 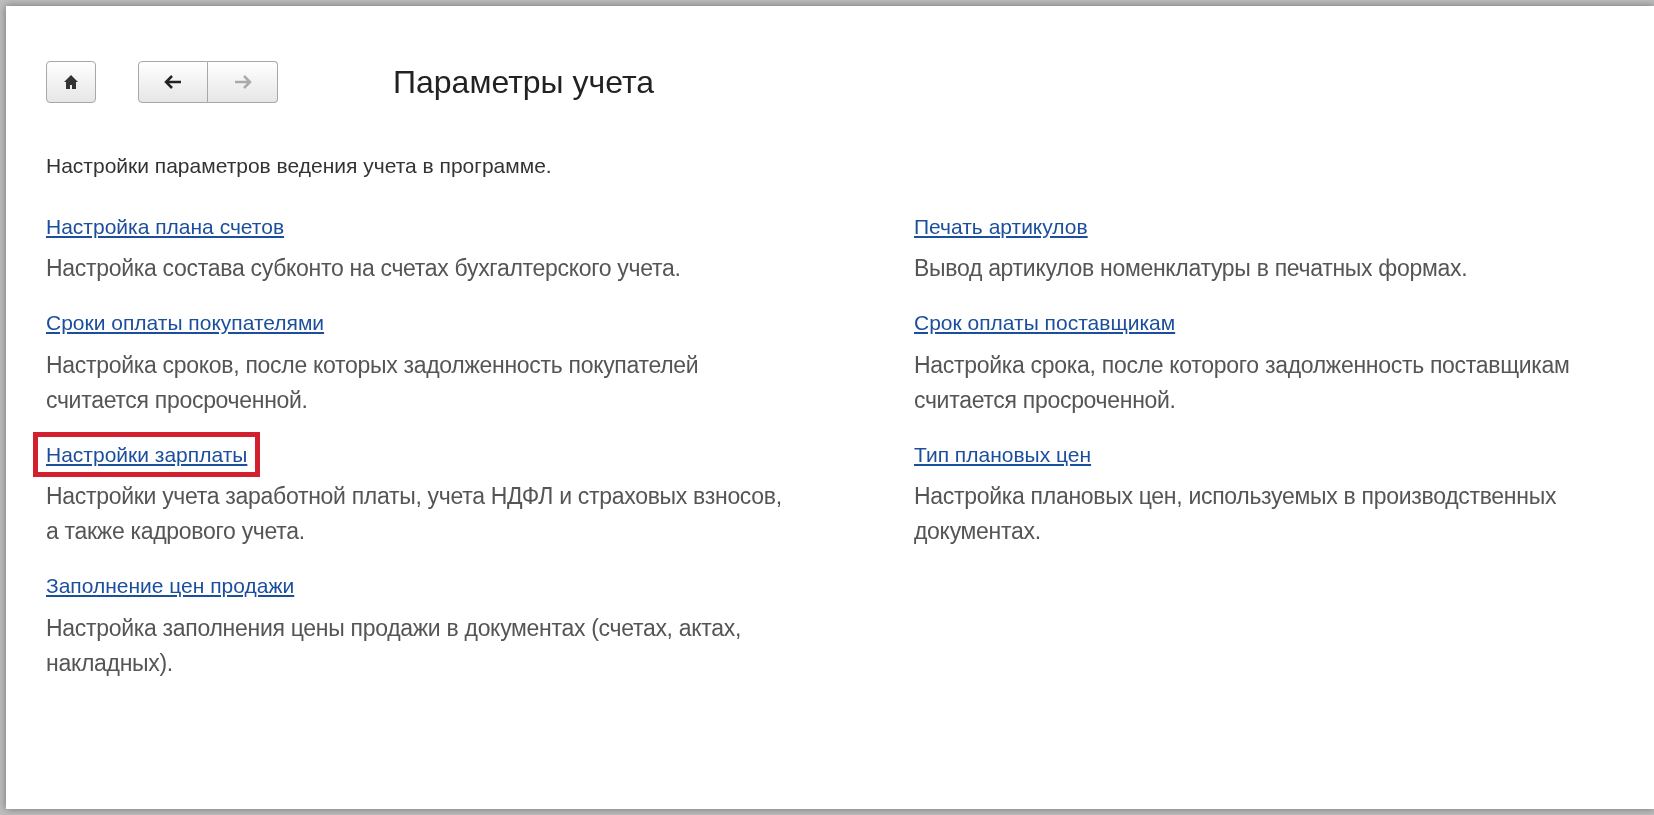 What do you see at coordinates (394, 645) in the screenshot?
I see `setting-description: Настройка заполнения цены продажи в документах (счетах, актах, накладных).` at bounding box center [394, 645].